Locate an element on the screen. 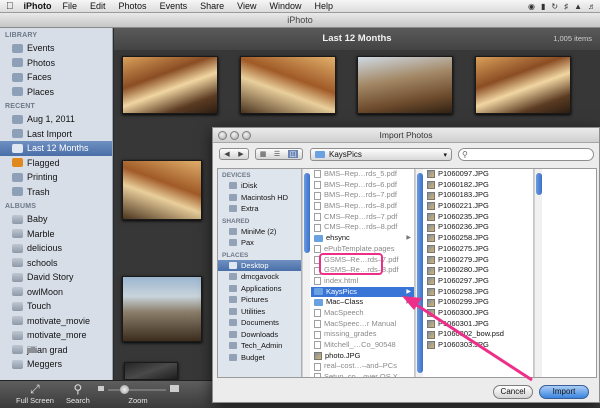 Image resolution: width=600 pixels, height=408 pixels. wifi-icon: ▲ is located at coordinates (578, 6).